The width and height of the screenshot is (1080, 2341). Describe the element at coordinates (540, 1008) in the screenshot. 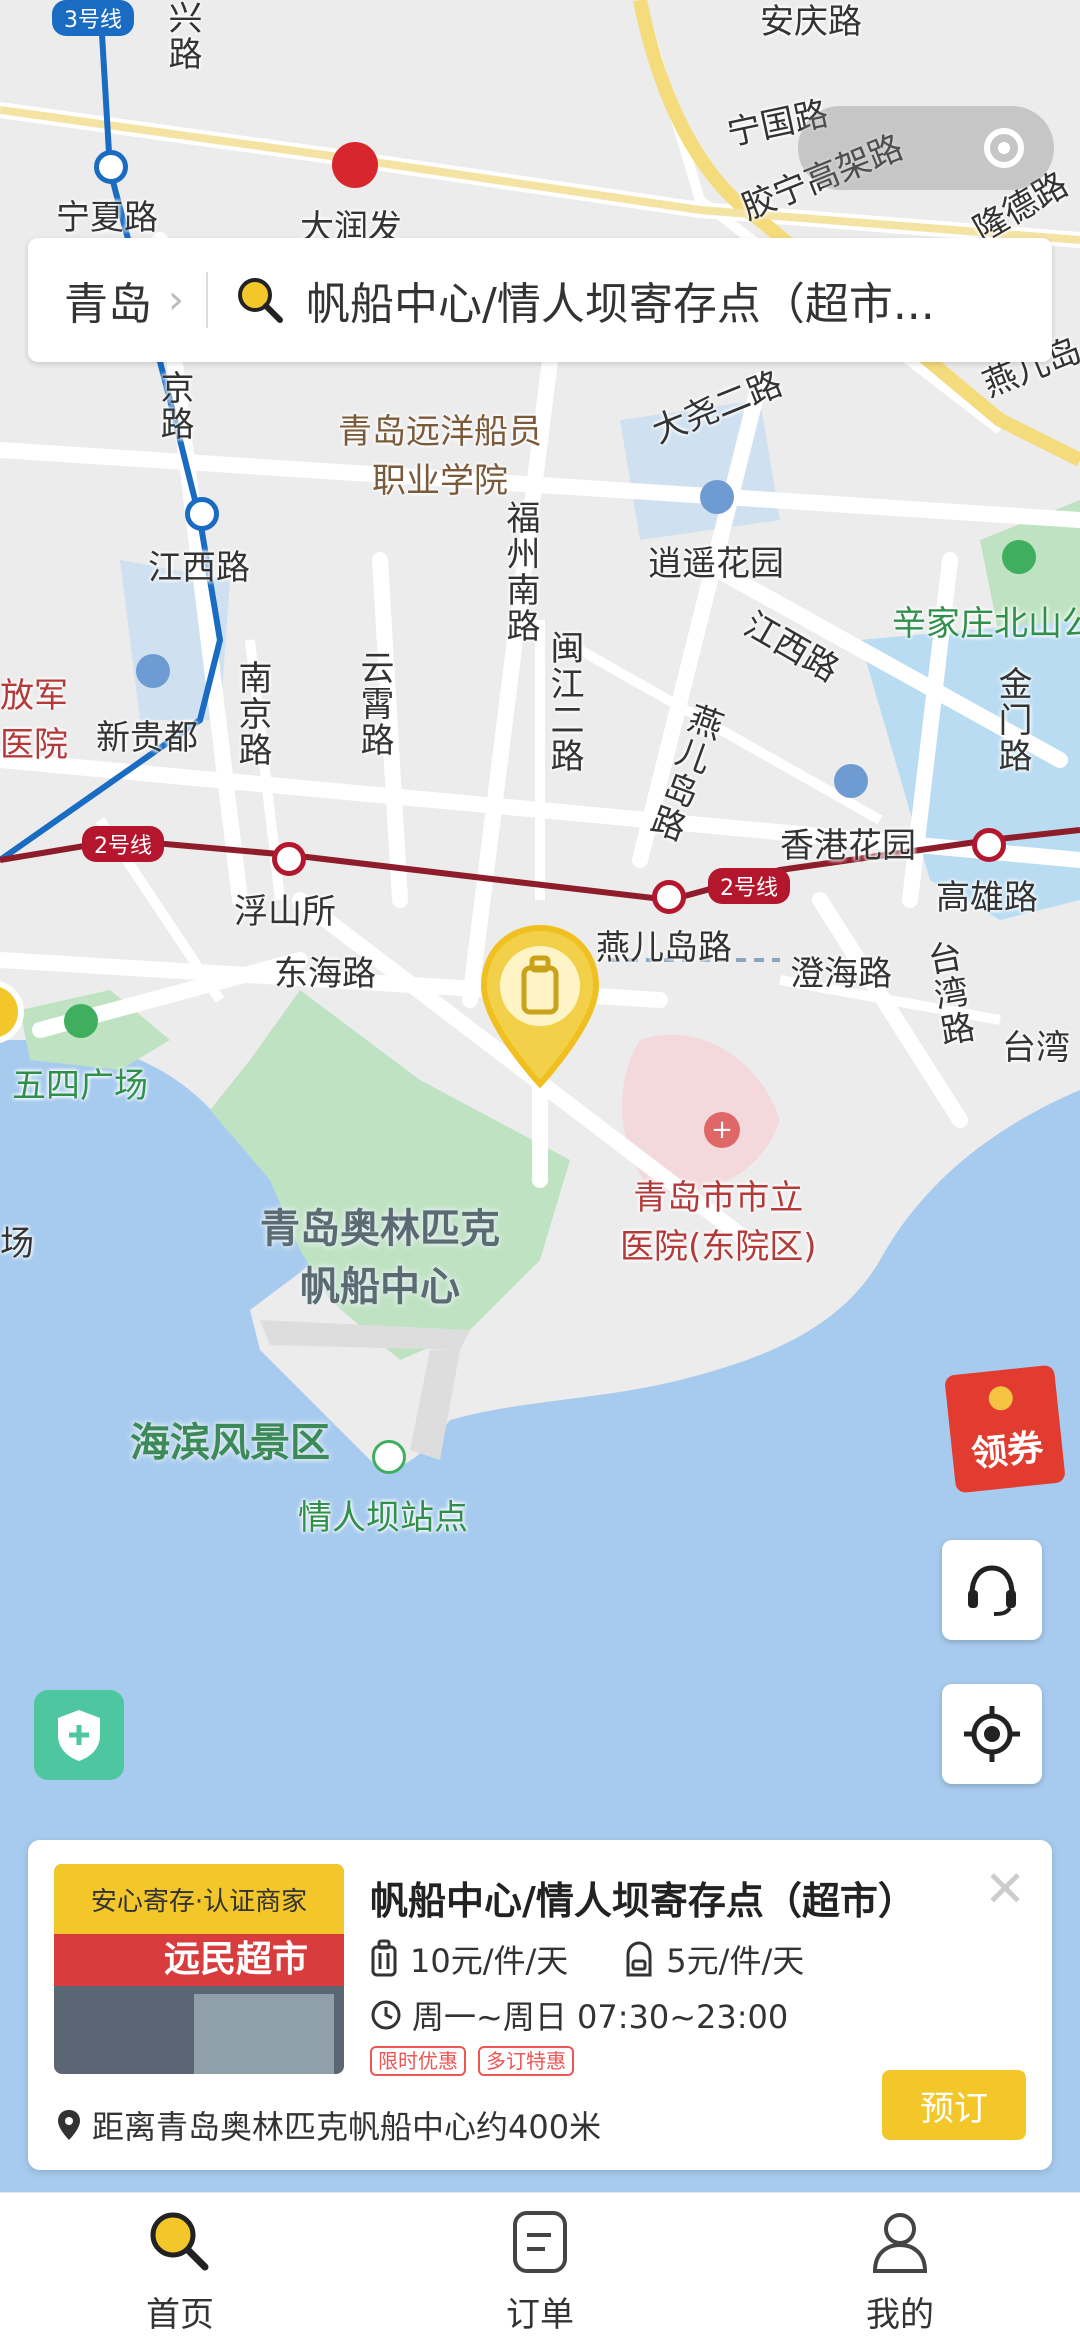

I see `luggage-pin-icon` at that location.